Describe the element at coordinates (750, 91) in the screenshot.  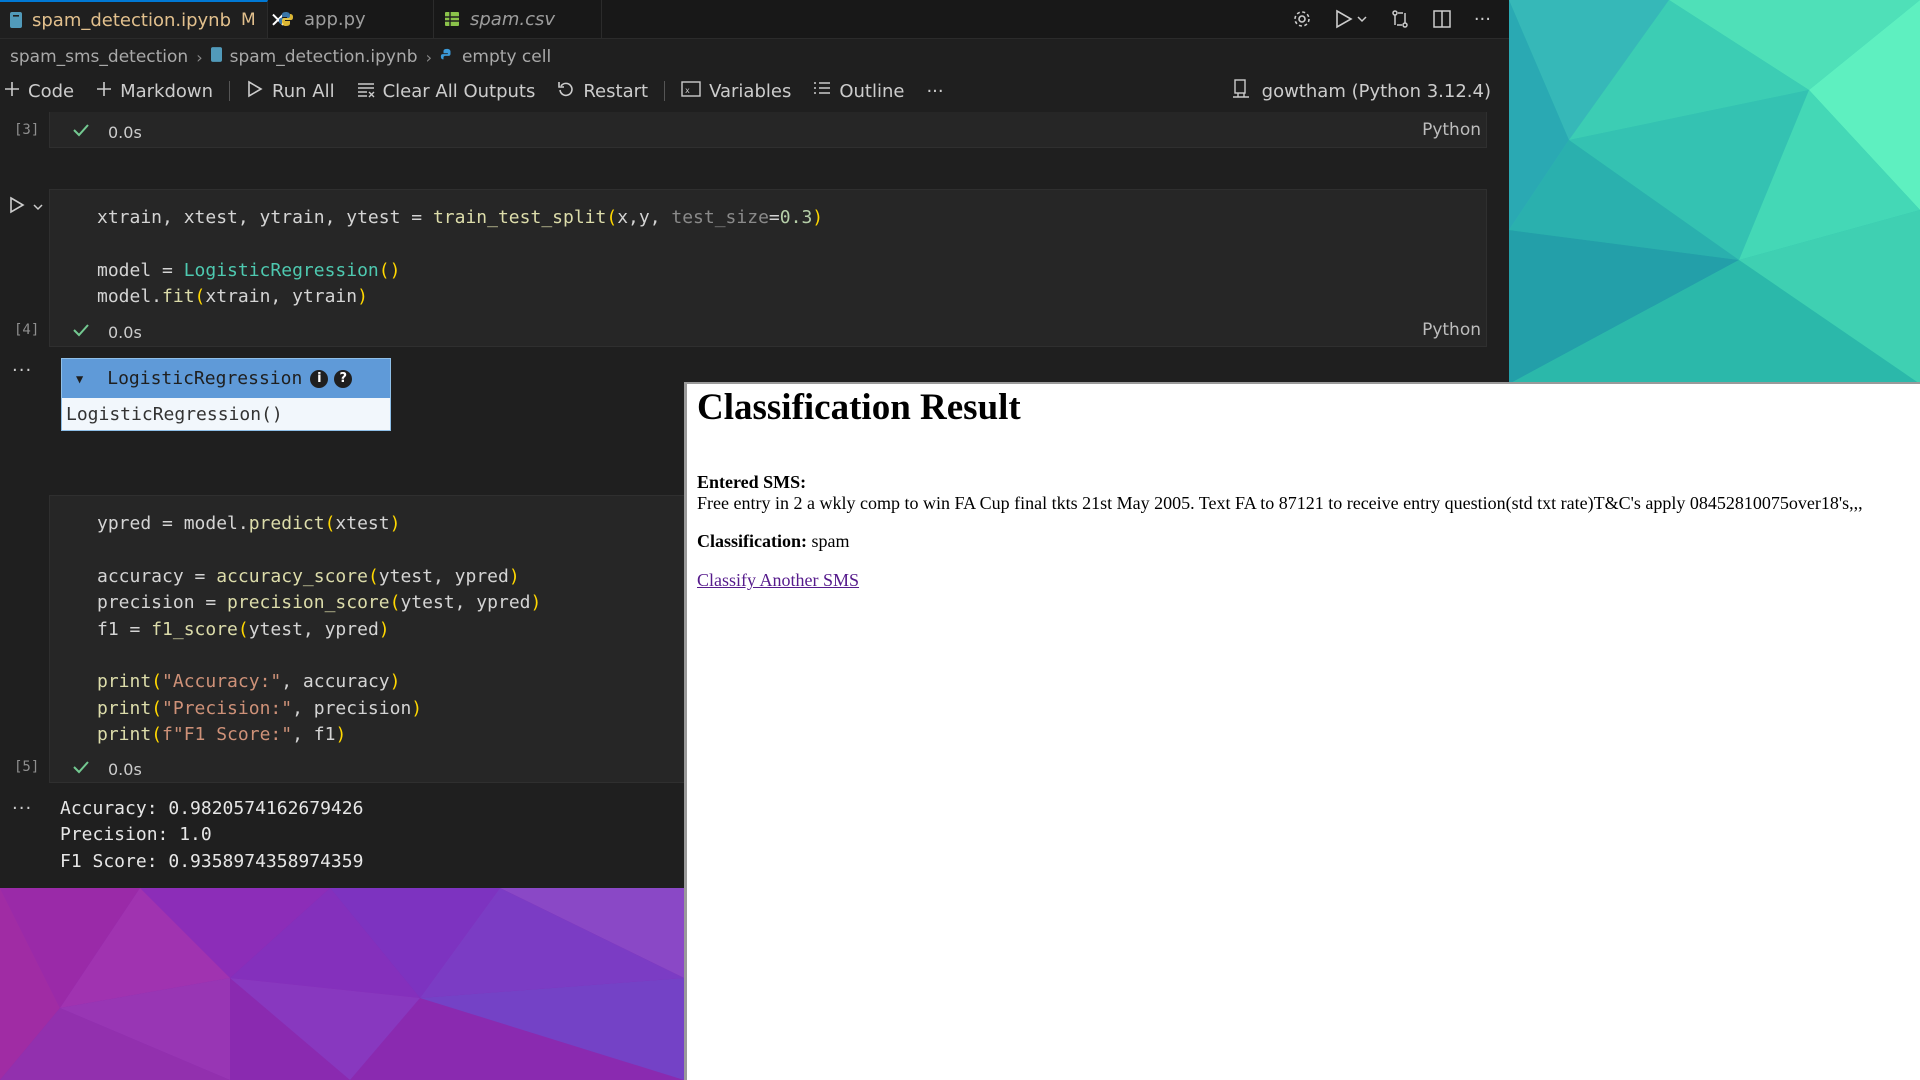
I see `variables-label: Variables` at that location.